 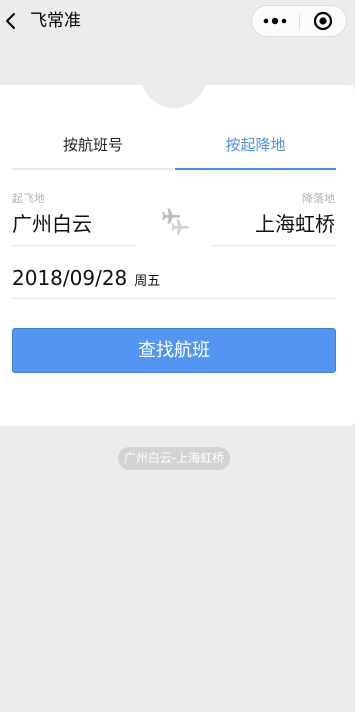 What do you see at coordinates (93, 145) in the screenshot?
I see `tab-by-flight-number: 按航班号` at bounding box center [93, 145].